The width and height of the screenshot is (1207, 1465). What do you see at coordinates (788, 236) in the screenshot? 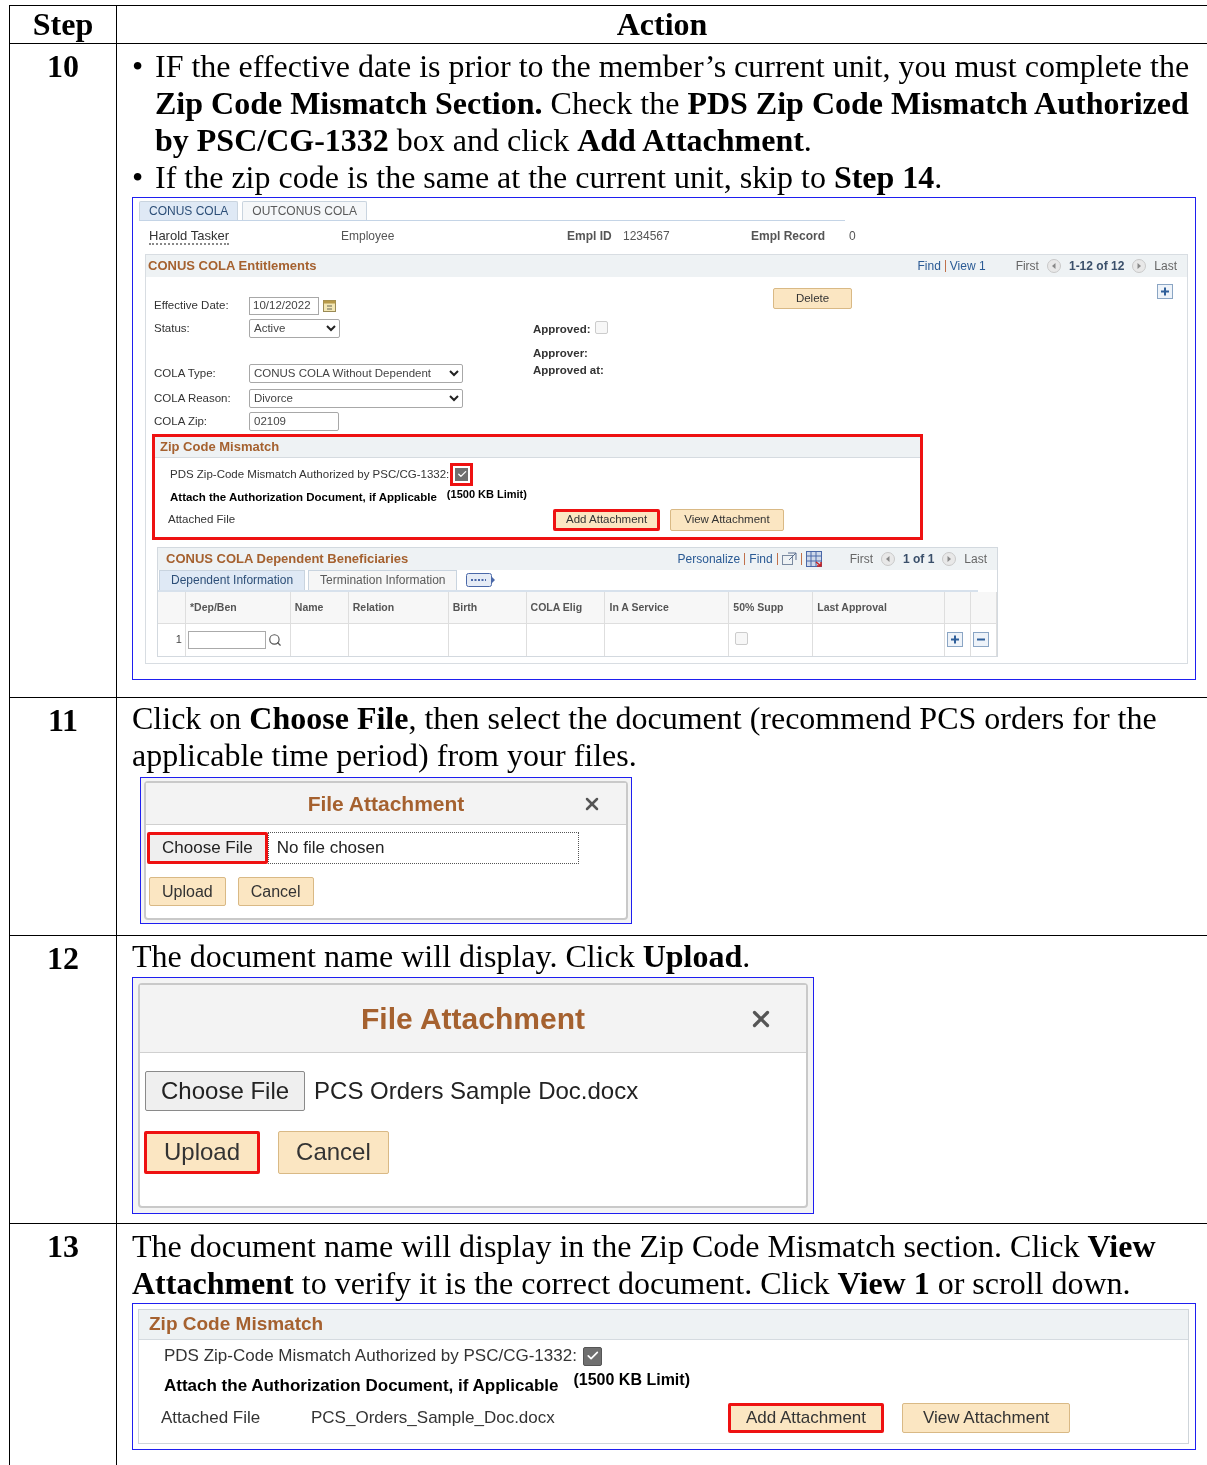
I see `empl-record-label: Empl Record` at bounding box center [788, 236].